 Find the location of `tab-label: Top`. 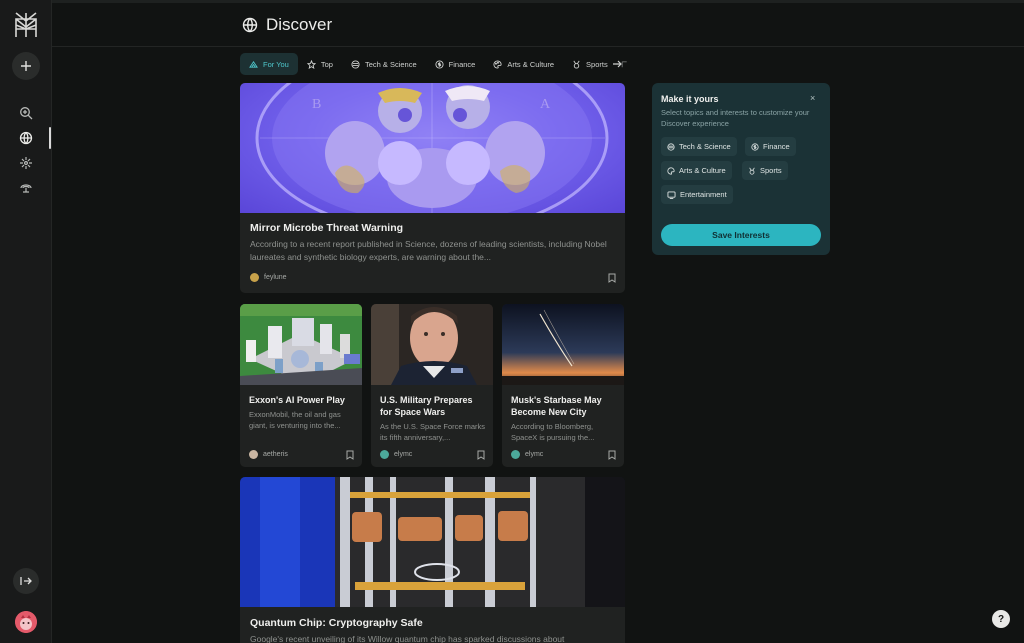

tab-label: Top is located at coordinates (326, 64).